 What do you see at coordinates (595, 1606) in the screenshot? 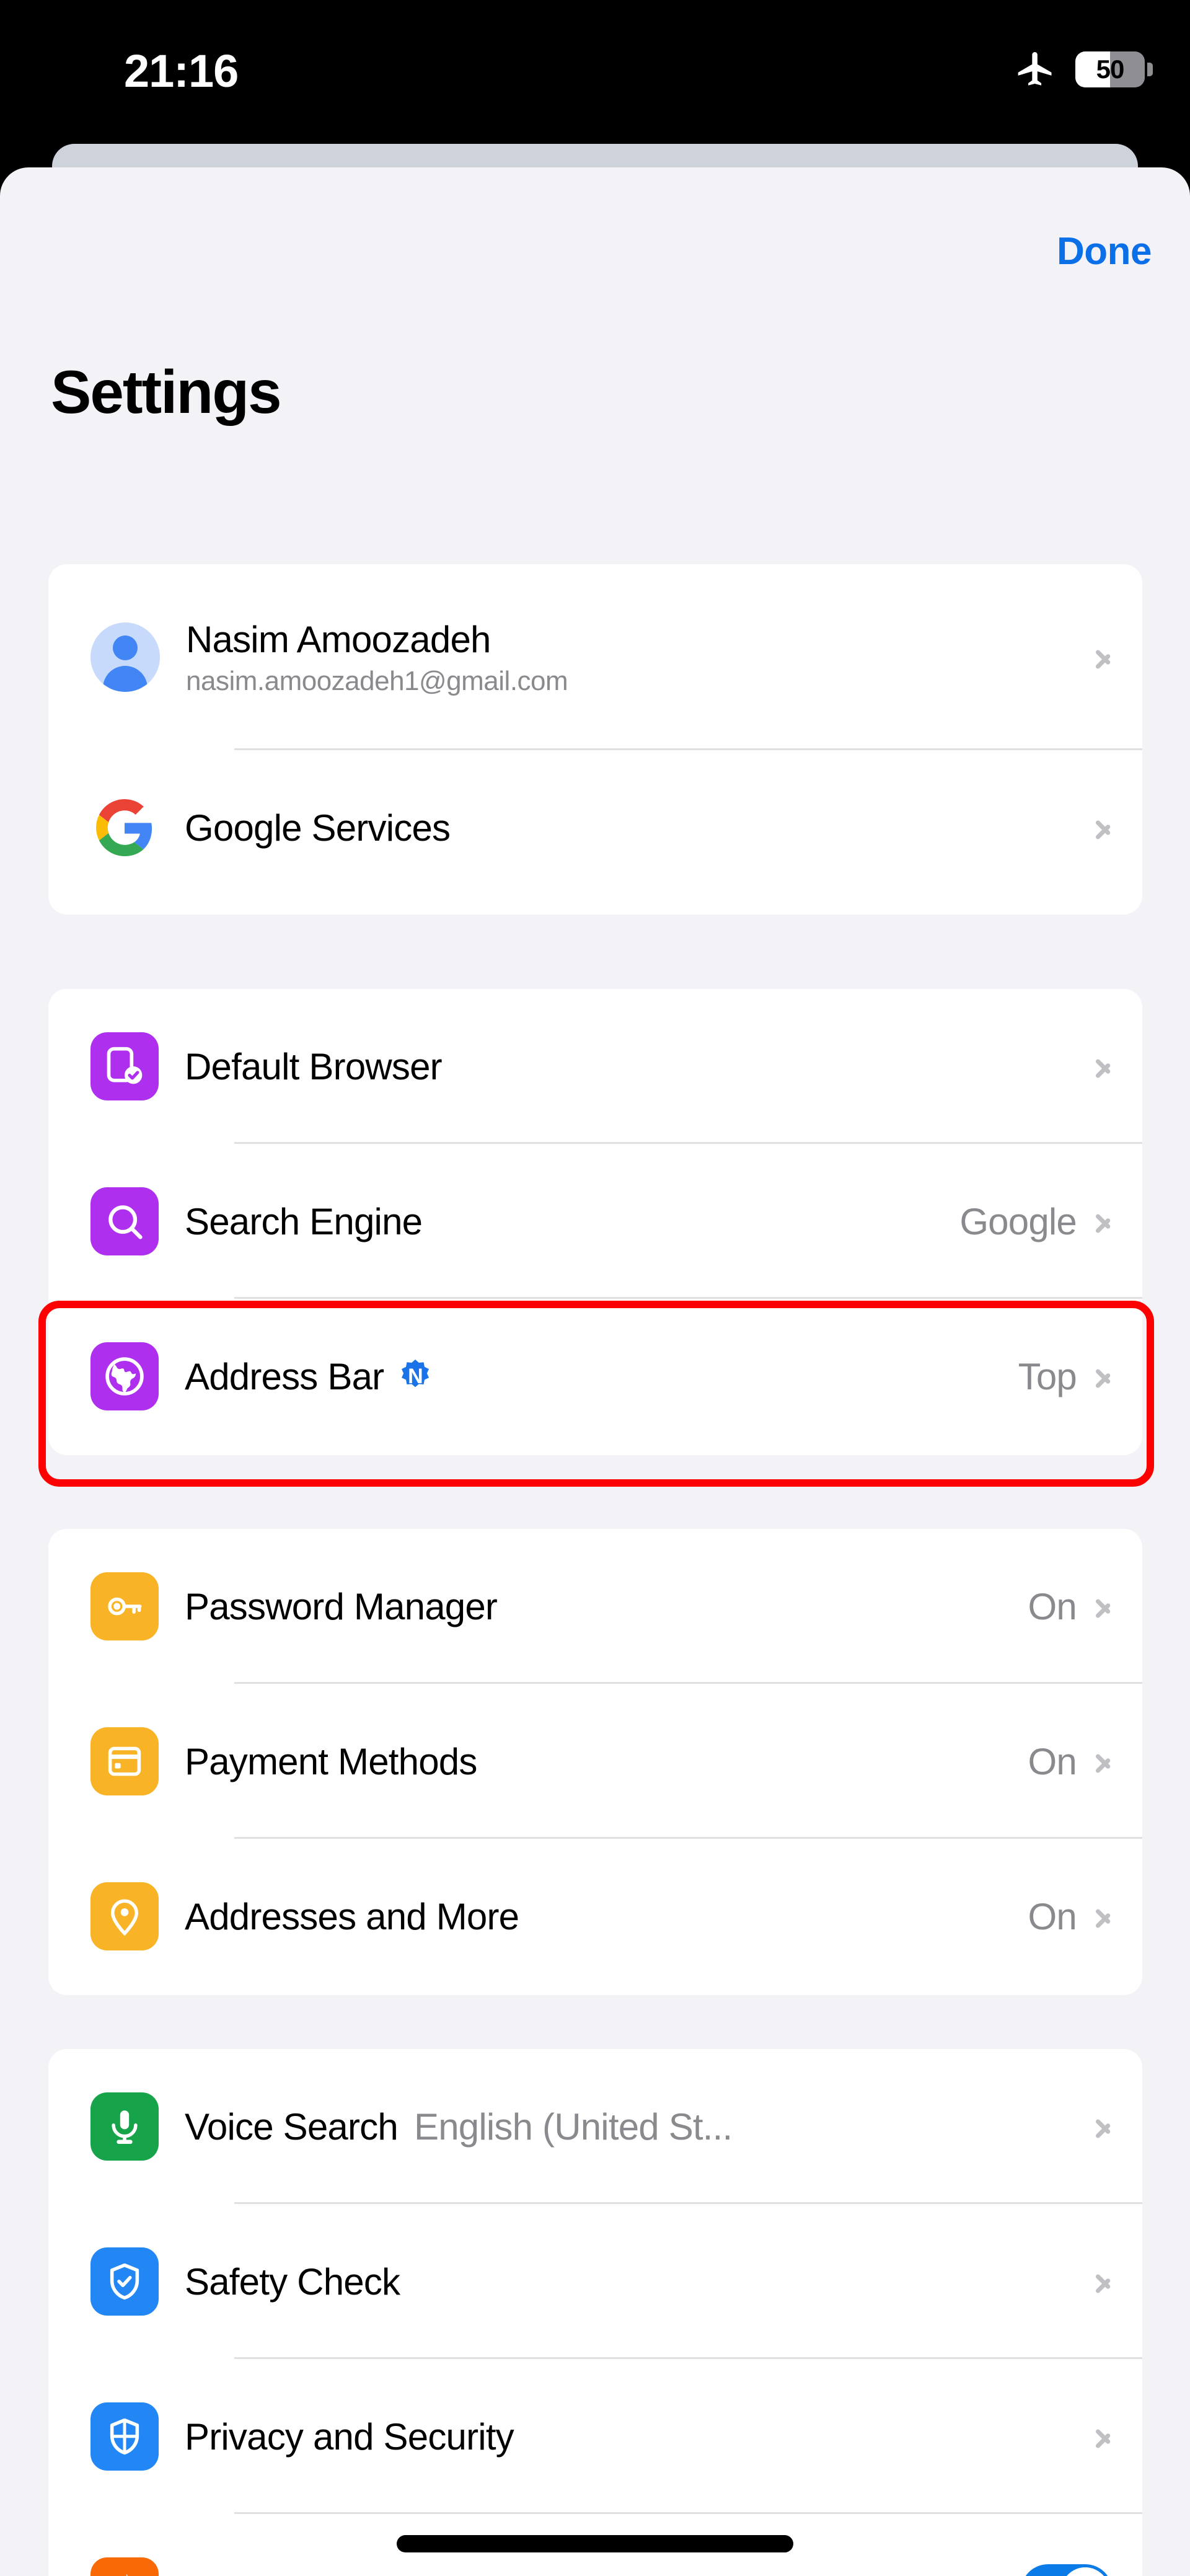
I see `password-manager-row: Password Manager On` at bounding box center [595, 1606].